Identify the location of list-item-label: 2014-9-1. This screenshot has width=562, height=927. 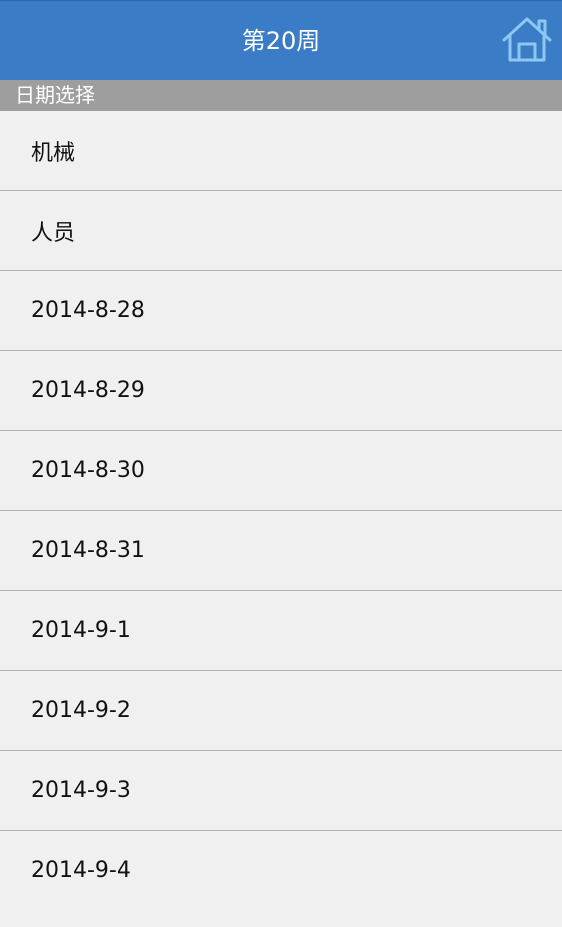
(81, 630).